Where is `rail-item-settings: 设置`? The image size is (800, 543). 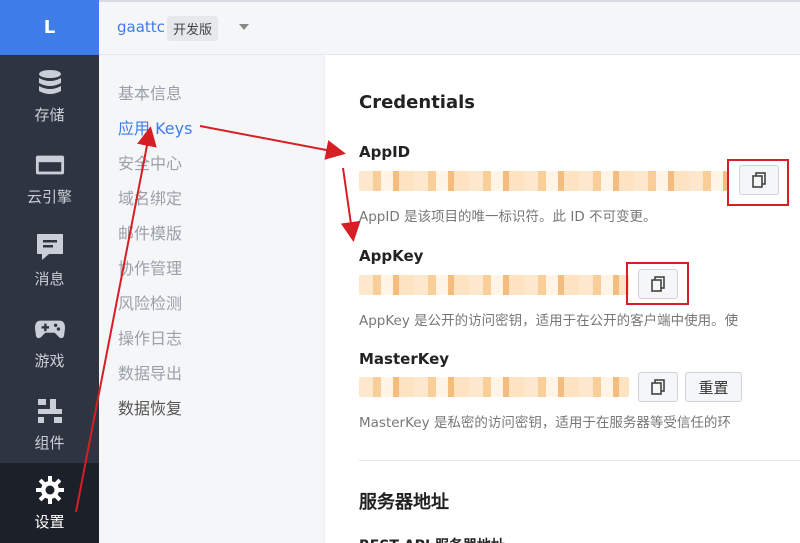 rail-item-settings: 设置 is located at coordinates (49, 503).